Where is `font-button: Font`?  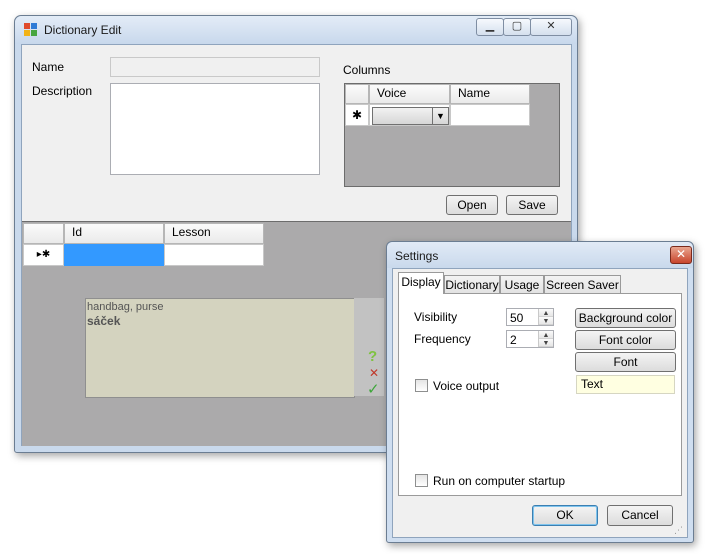 font-button: Font is located at coordinates (625, 362).